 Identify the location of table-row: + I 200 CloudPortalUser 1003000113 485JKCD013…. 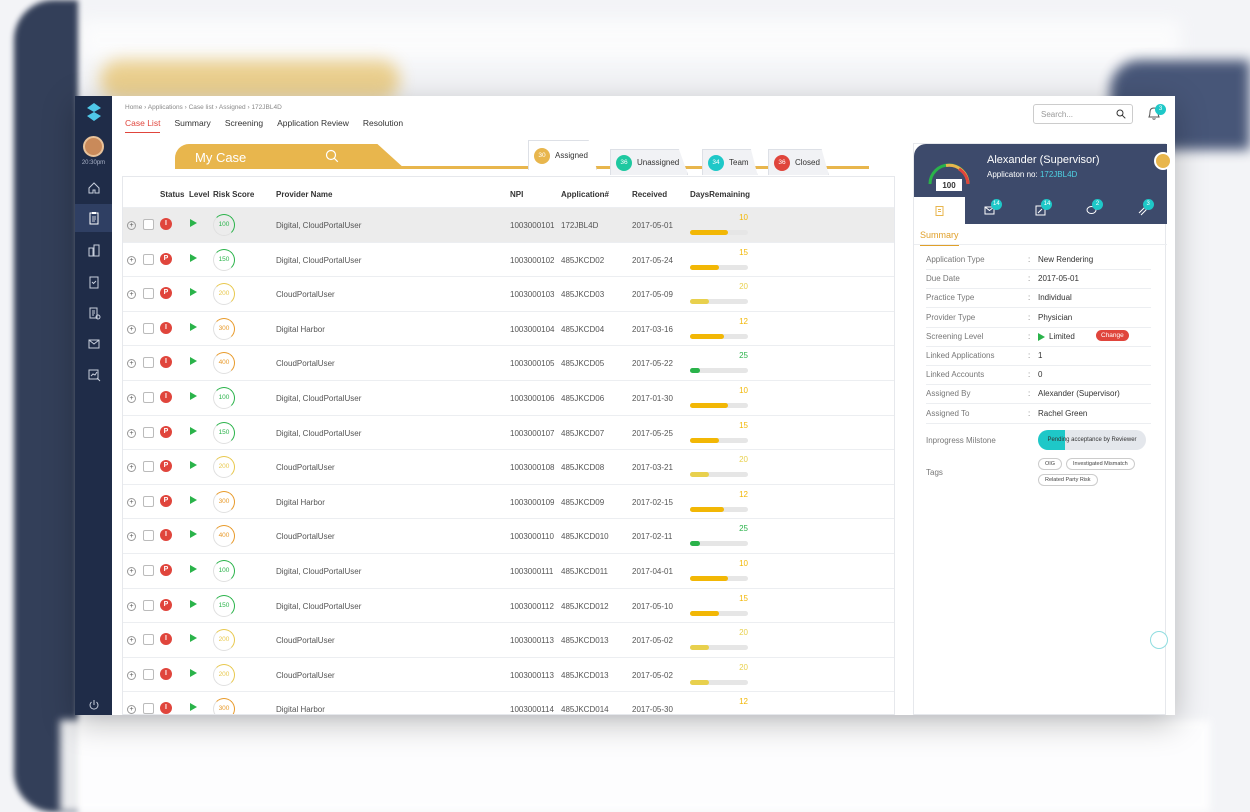
(508, 674).